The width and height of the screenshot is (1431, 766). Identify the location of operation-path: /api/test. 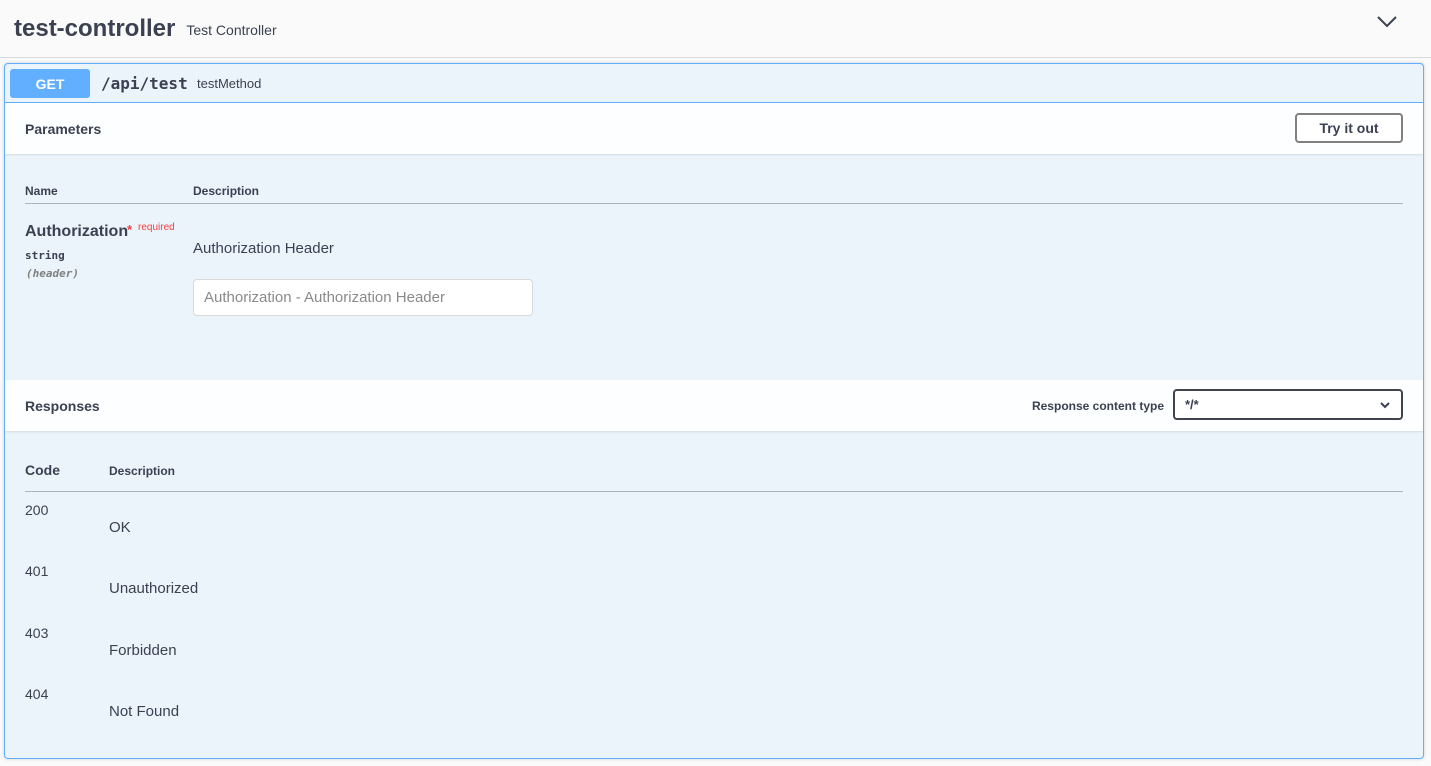
(144, 83).